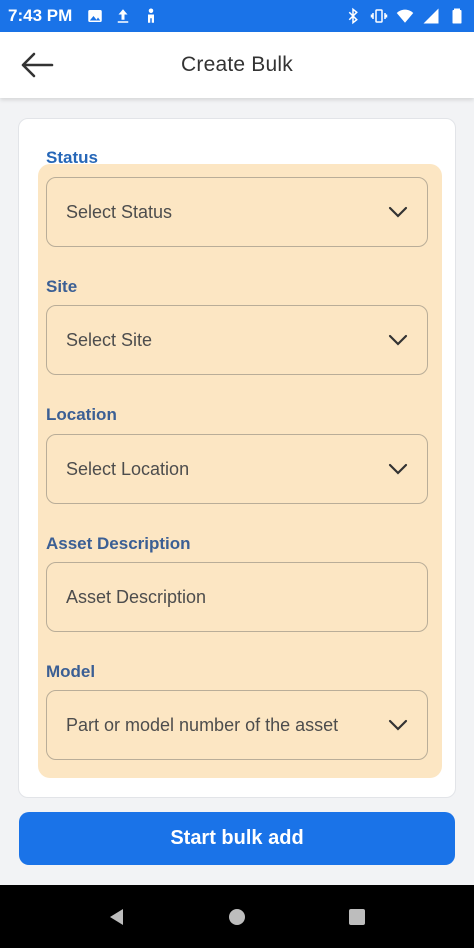 The image size is (474, 948). Describe the element at coordinates (379, 16) in the screenshot. I see `vibrate-icon` at that location.